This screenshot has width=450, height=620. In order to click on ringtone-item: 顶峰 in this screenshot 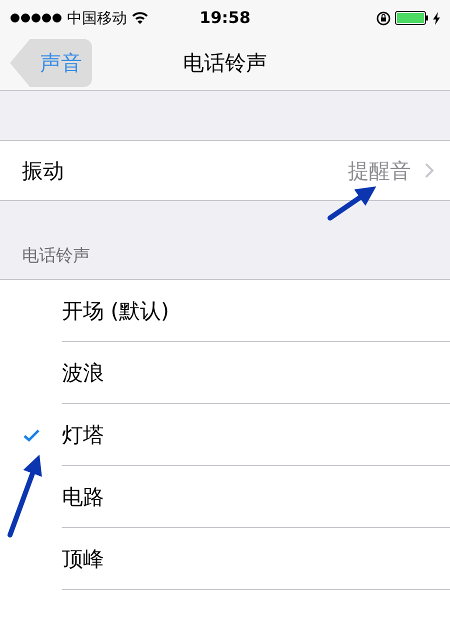, I will do `click(83, 558)`.